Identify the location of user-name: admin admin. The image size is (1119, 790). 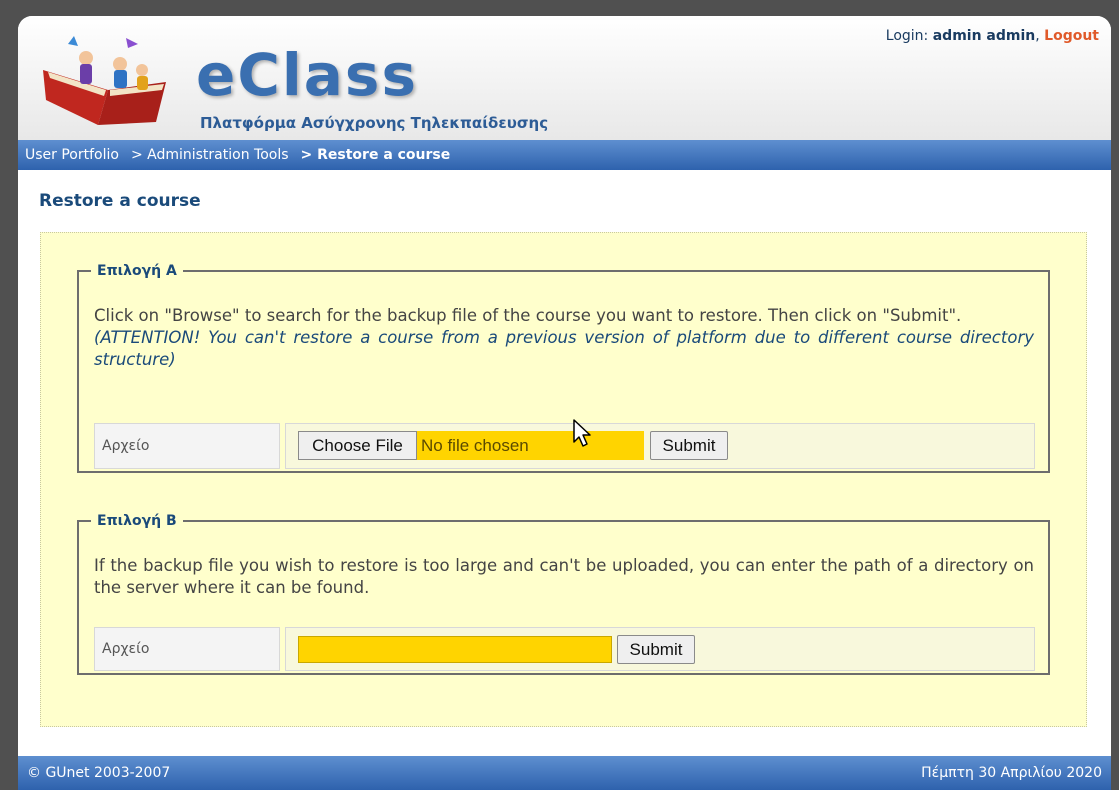
(984, 36).